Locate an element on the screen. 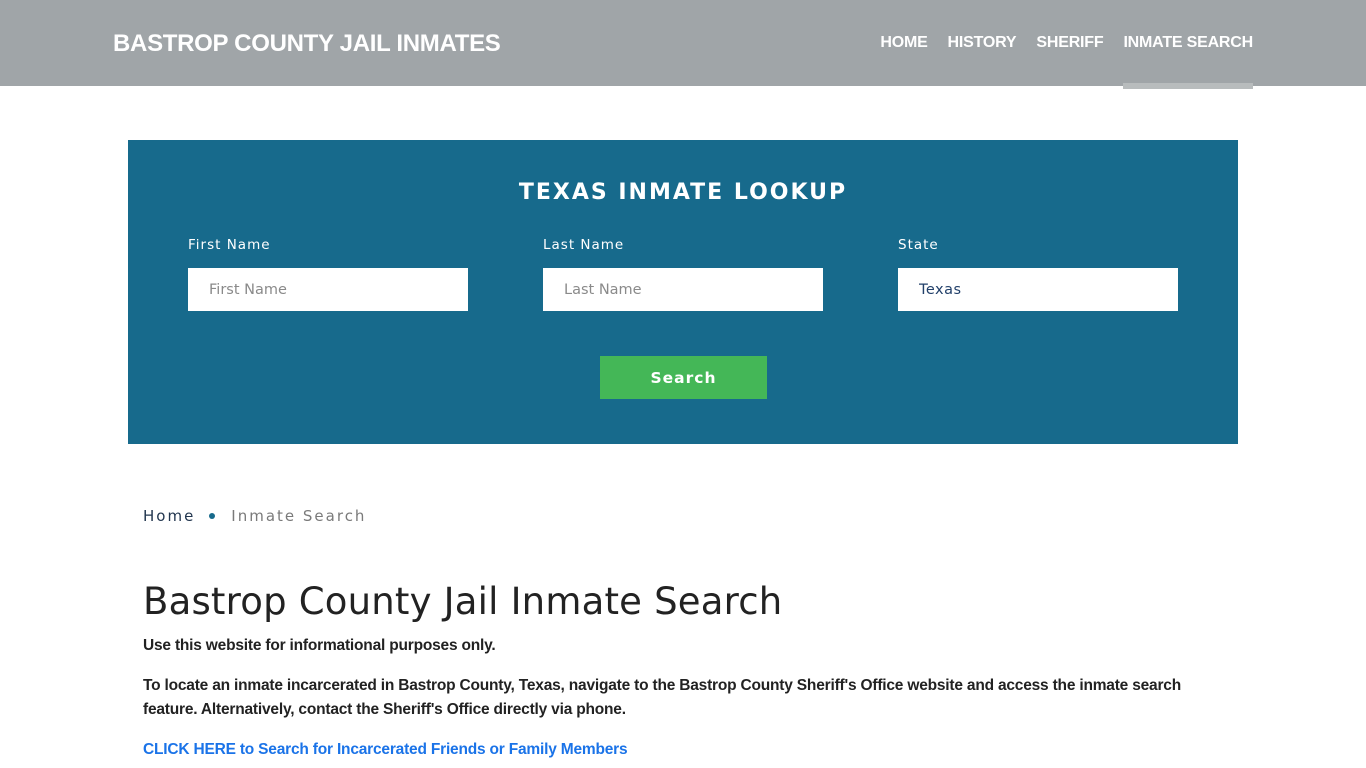  nav-item-label: SHERIFF is located at coordinates (1070, 42).